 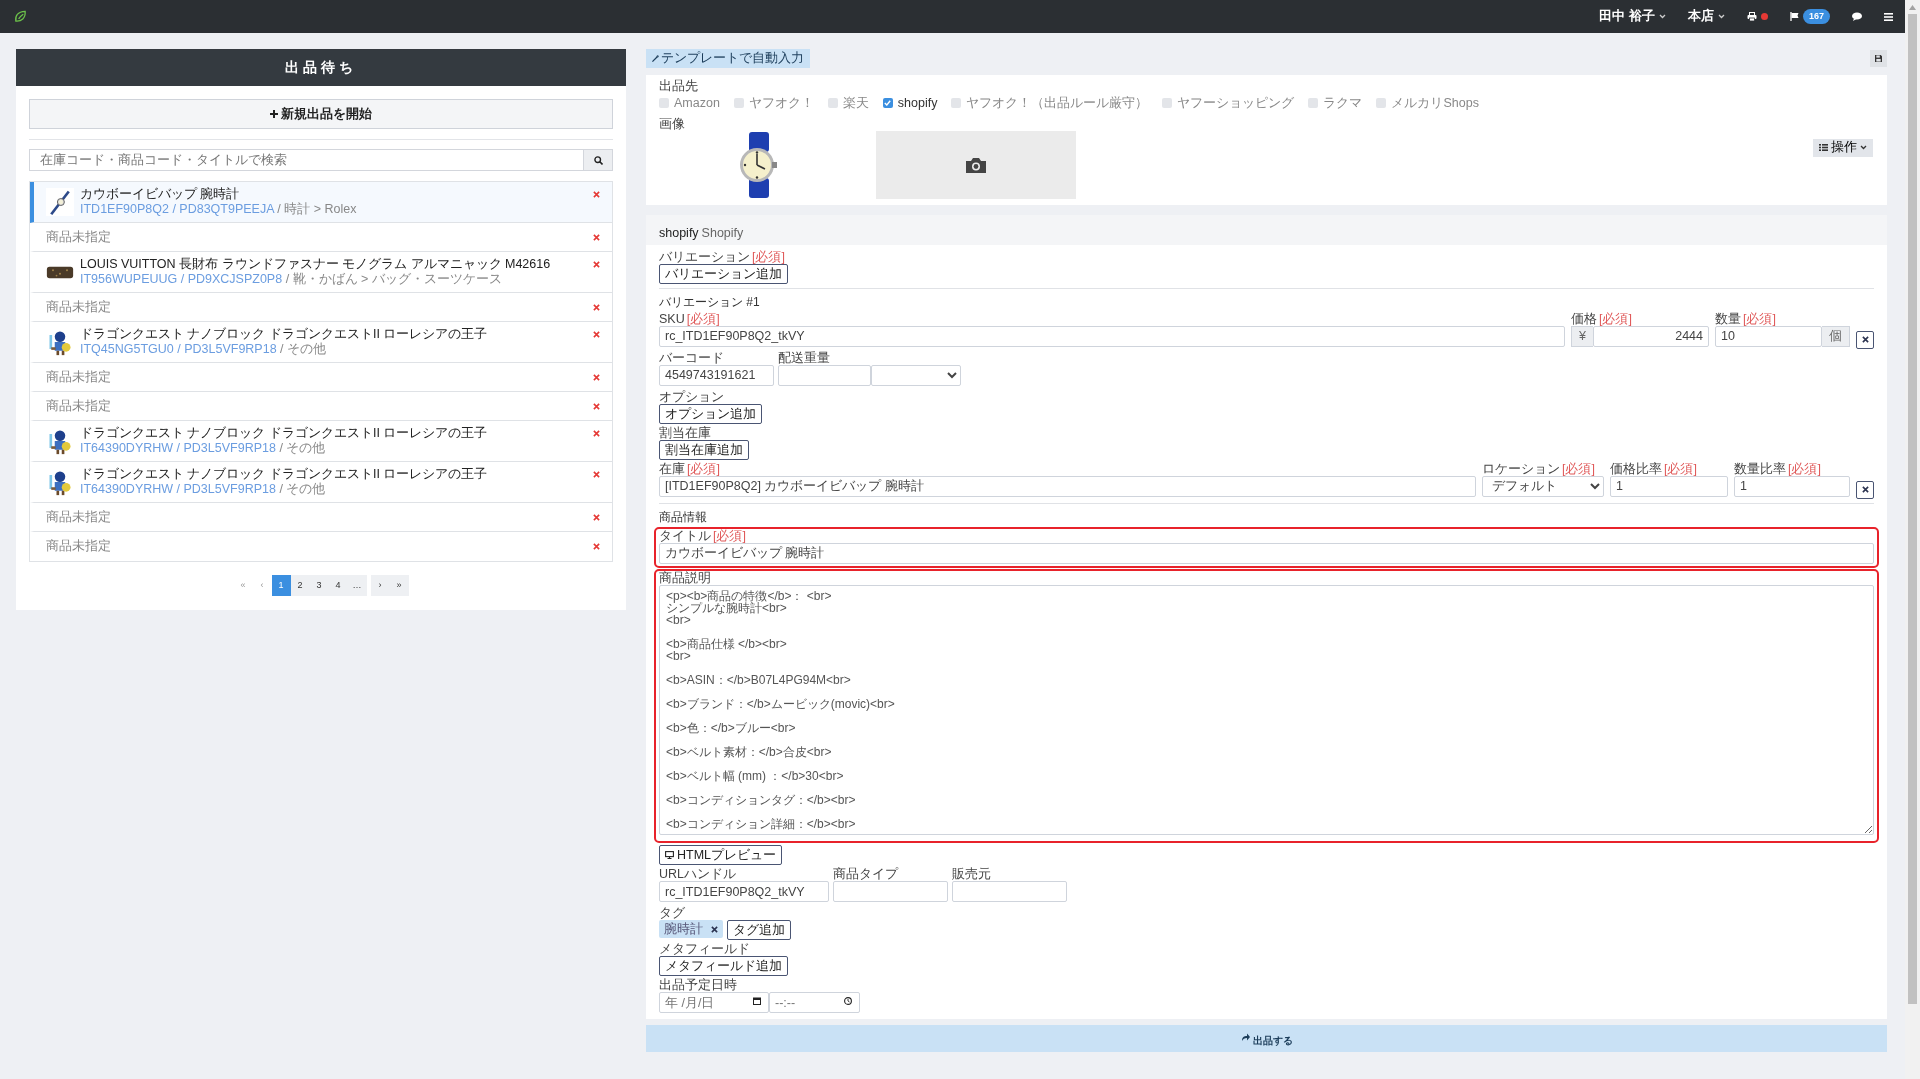 What do you see at coordinates (781, 103) in the screenshot?
I see `checkbox-label: ヤフオク！` at bounding box center [781, 103].